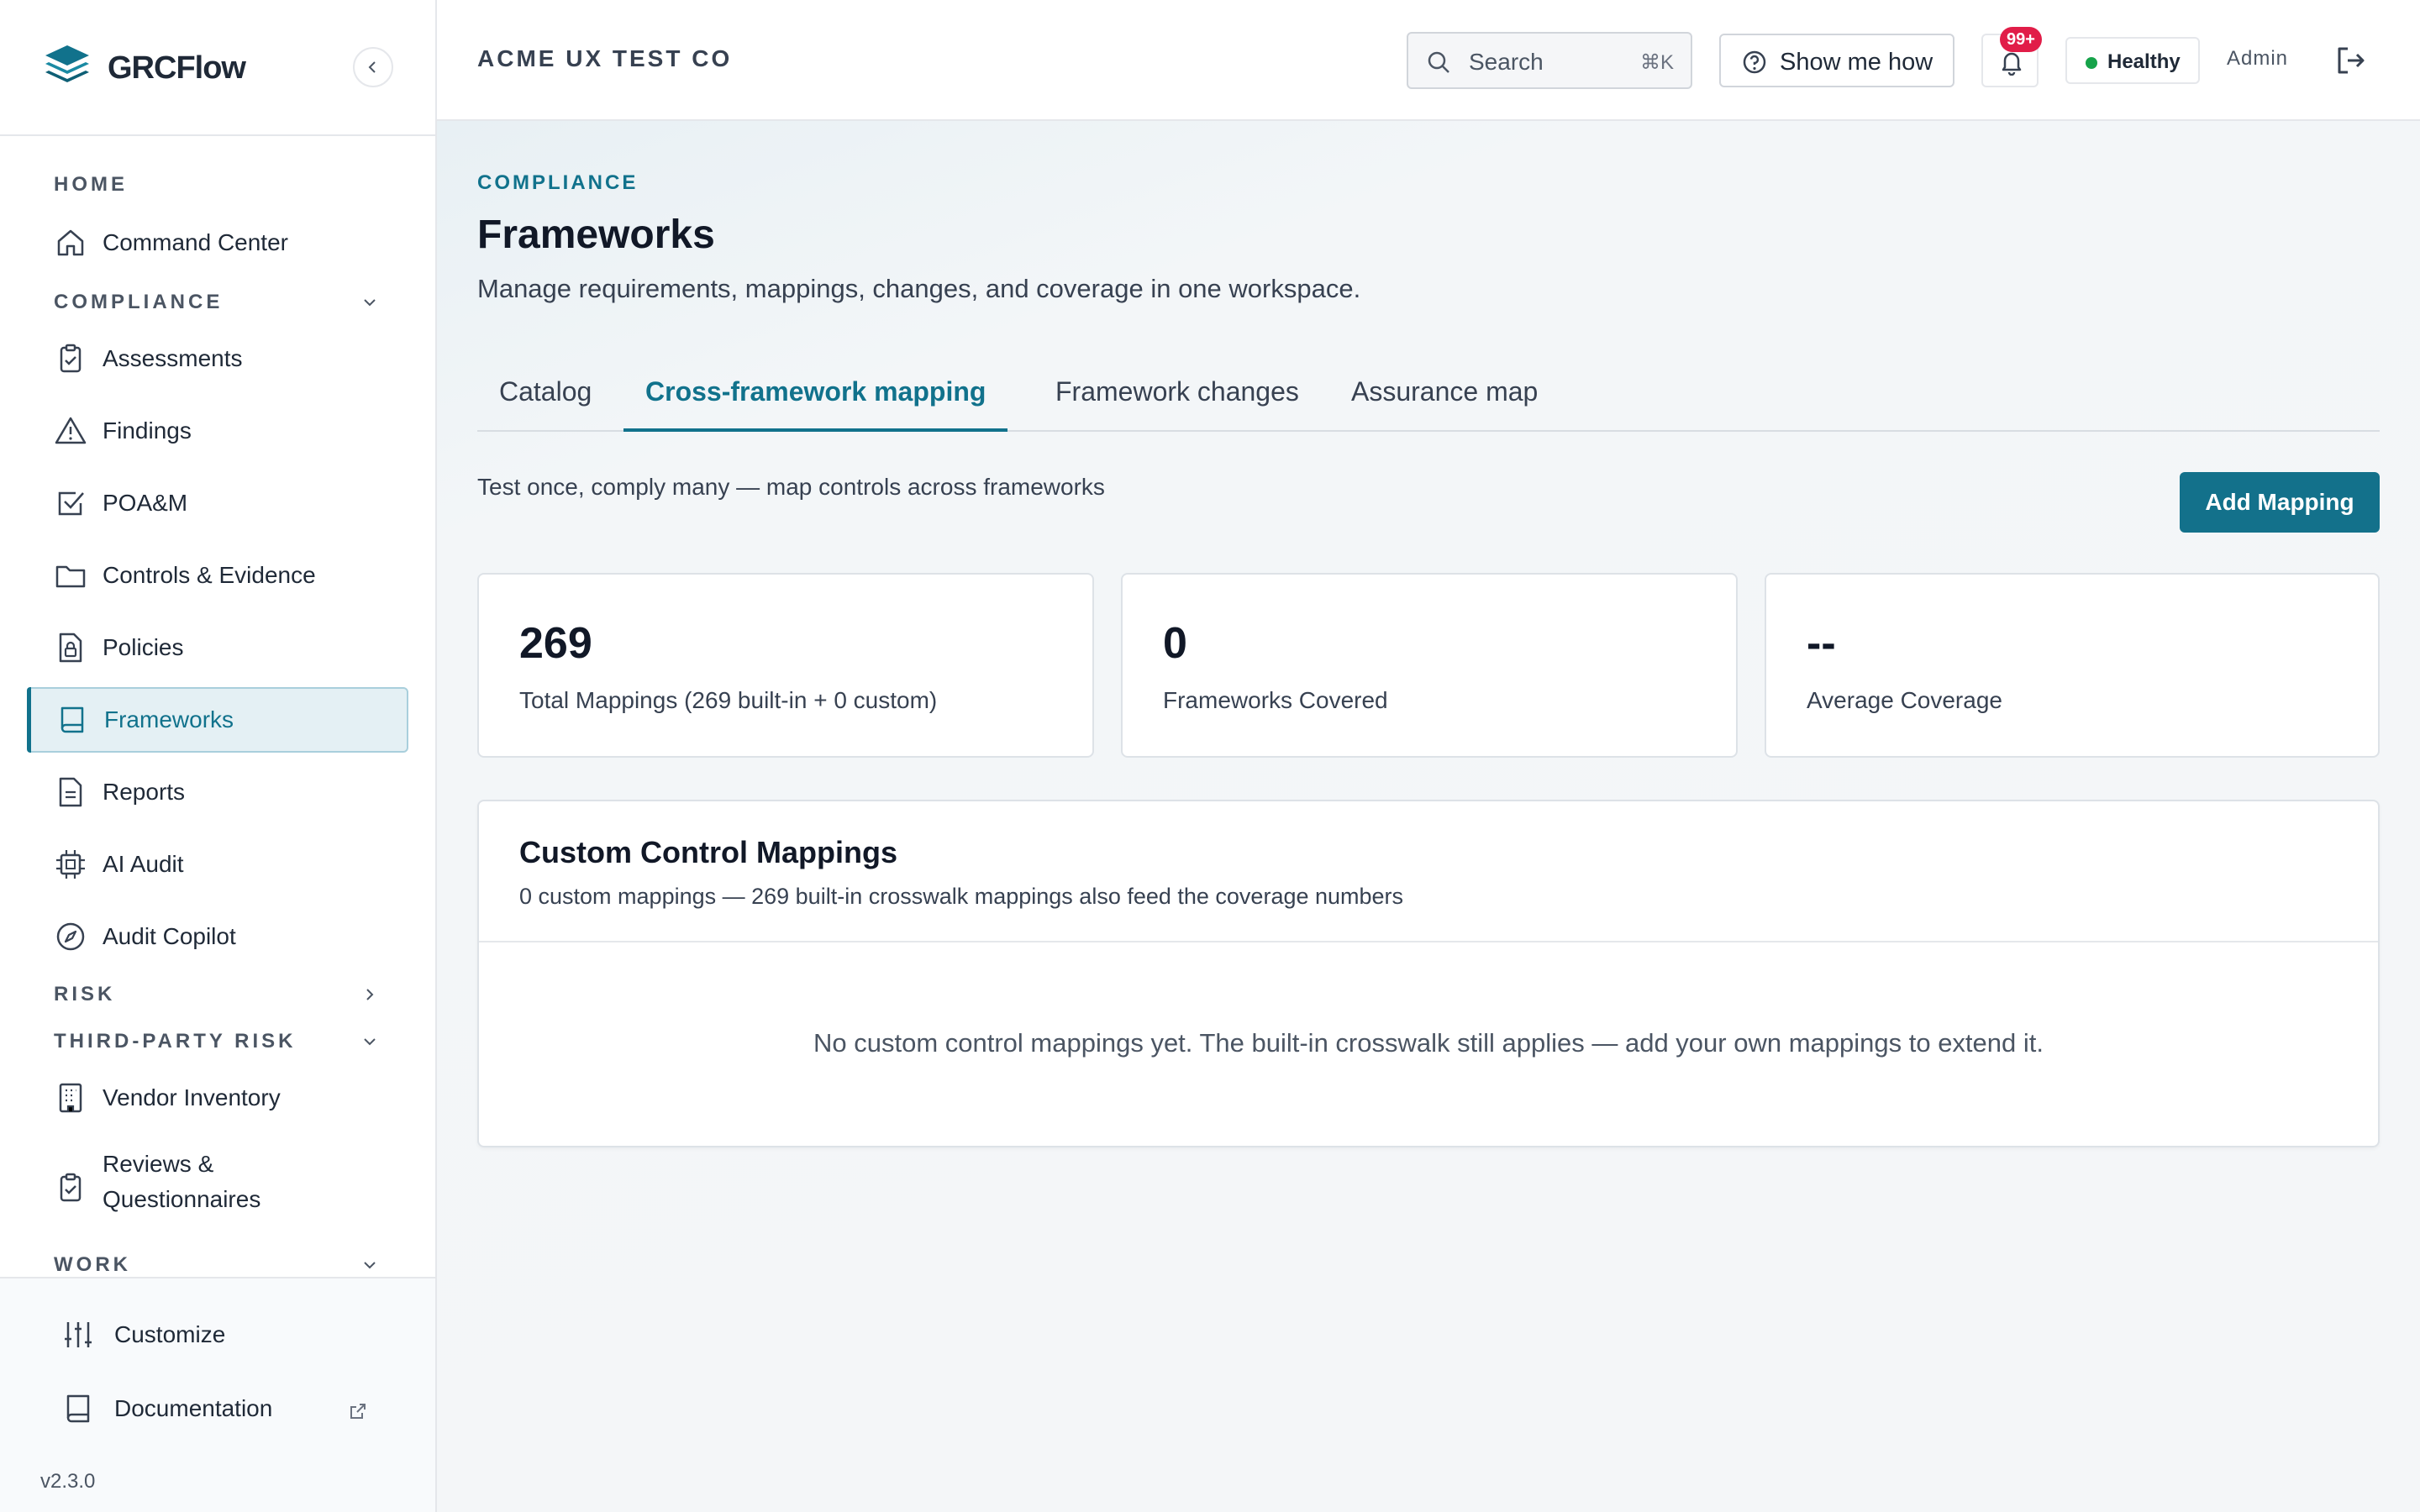  Describe the element at coordinates (358, 1411) in the screenshot. I see `external-link-icon` at that location.